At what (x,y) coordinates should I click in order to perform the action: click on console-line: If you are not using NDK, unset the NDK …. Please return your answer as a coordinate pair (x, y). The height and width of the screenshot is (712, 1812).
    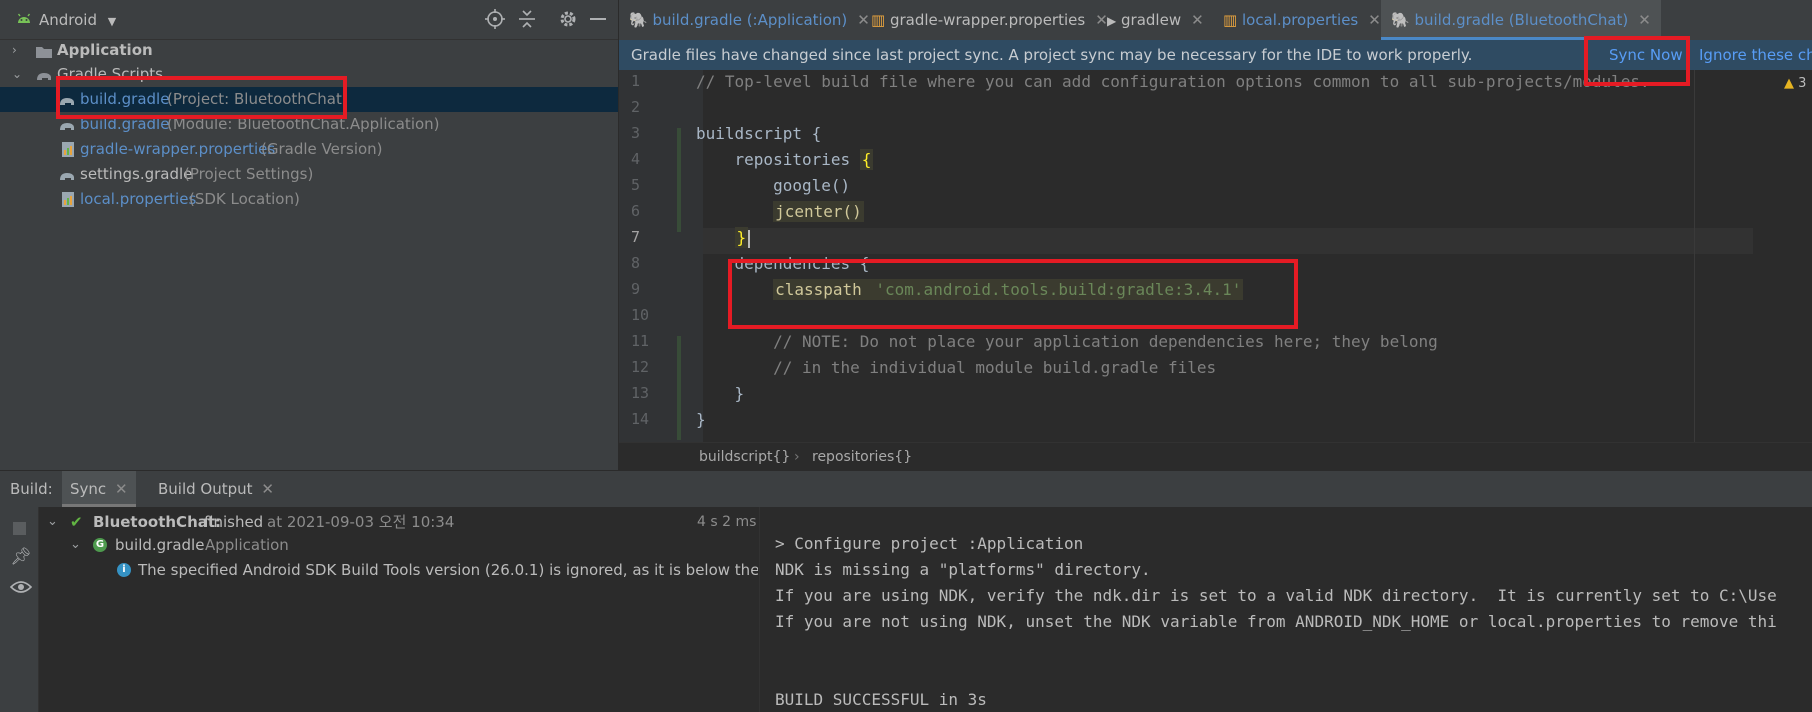
    Looking at the image, I should click on (1276, 621).